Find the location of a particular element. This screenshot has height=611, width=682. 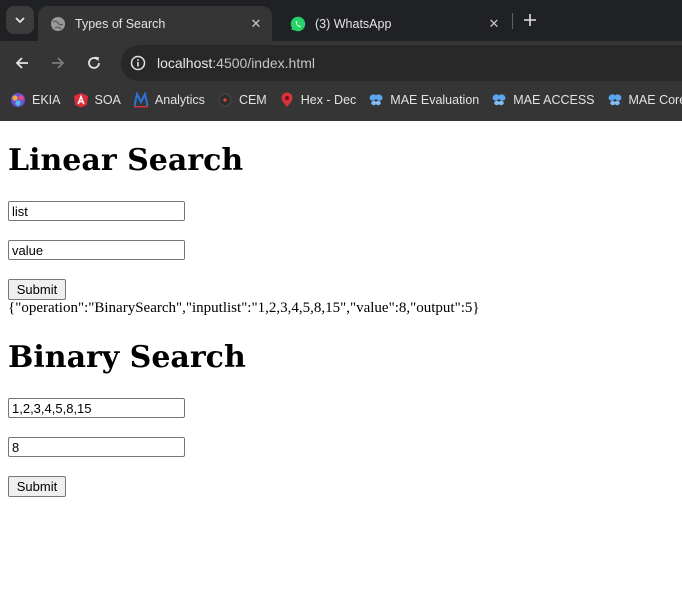

bookmark-mae-evaluation: MAE Evaluation is located at coordinates (423, 100).